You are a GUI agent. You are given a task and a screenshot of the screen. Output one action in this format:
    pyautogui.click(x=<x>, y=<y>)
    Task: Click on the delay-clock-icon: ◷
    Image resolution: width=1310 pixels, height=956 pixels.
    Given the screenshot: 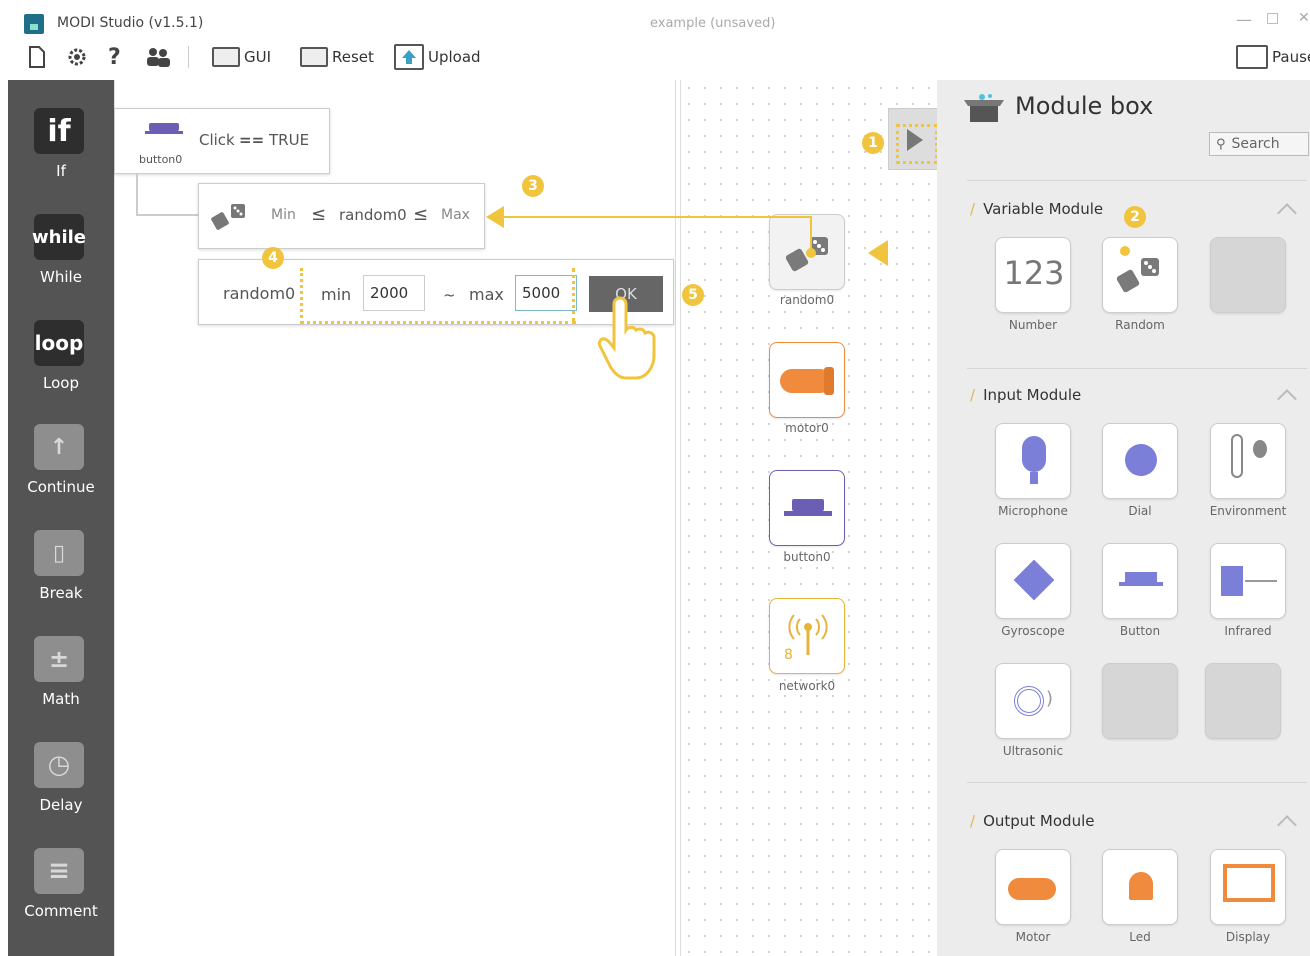 What is the action you would take?
    pyautogui.click(x=59, y=765)
    